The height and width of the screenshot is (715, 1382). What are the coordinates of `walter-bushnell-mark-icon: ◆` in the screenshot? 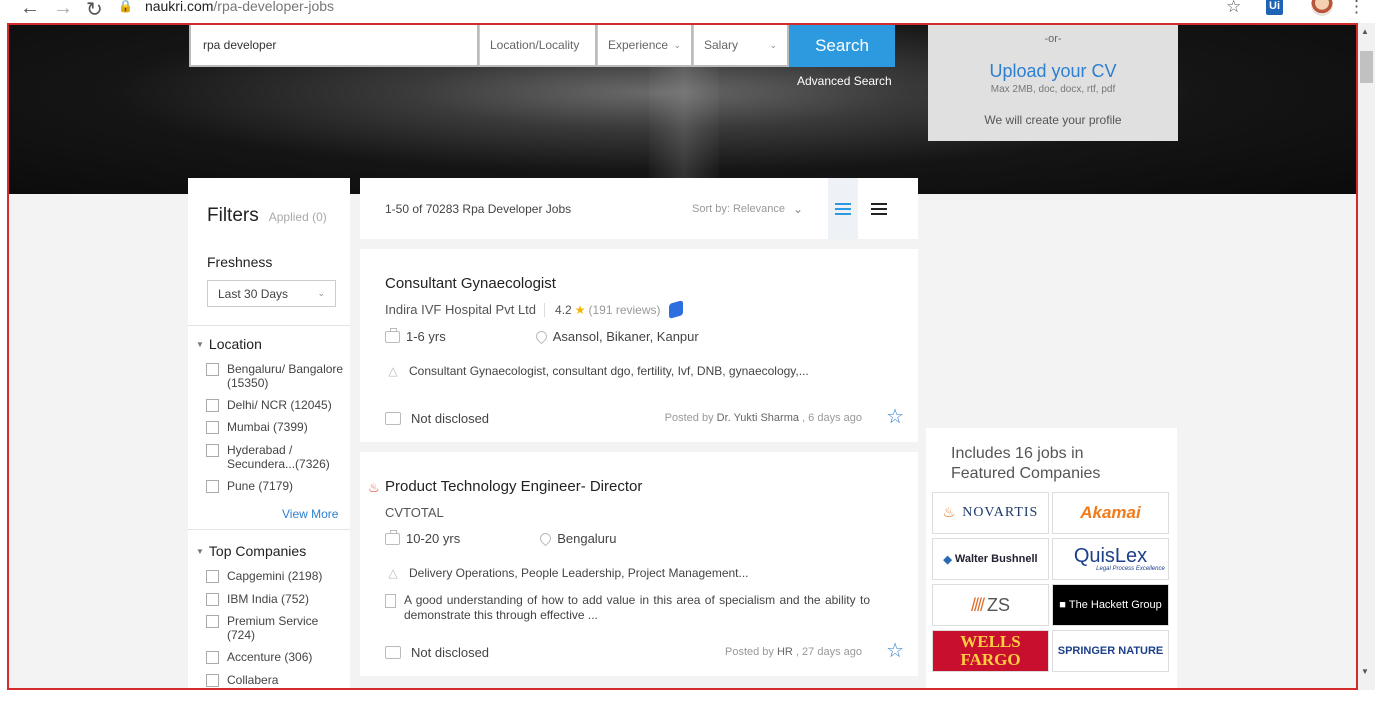 It's located at (947, 559).